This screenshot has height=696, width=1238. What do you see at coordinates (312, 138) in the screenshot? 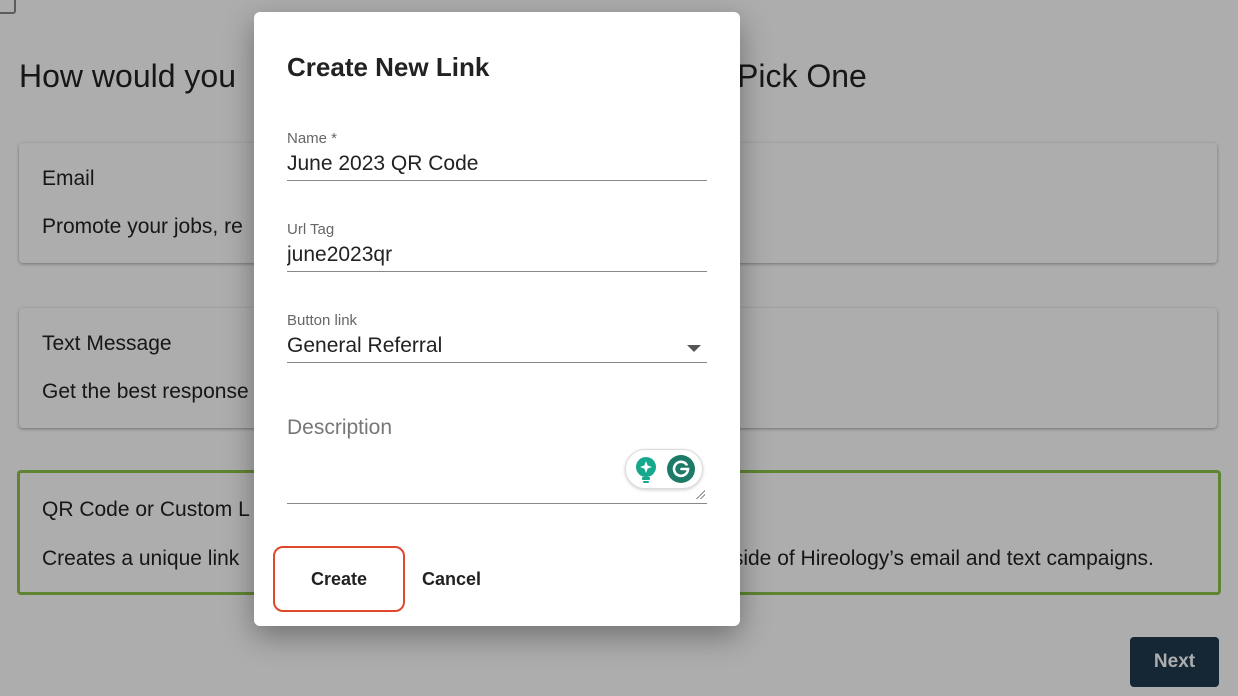
I see `name-label: Name *` at bounding box center [312, 138].